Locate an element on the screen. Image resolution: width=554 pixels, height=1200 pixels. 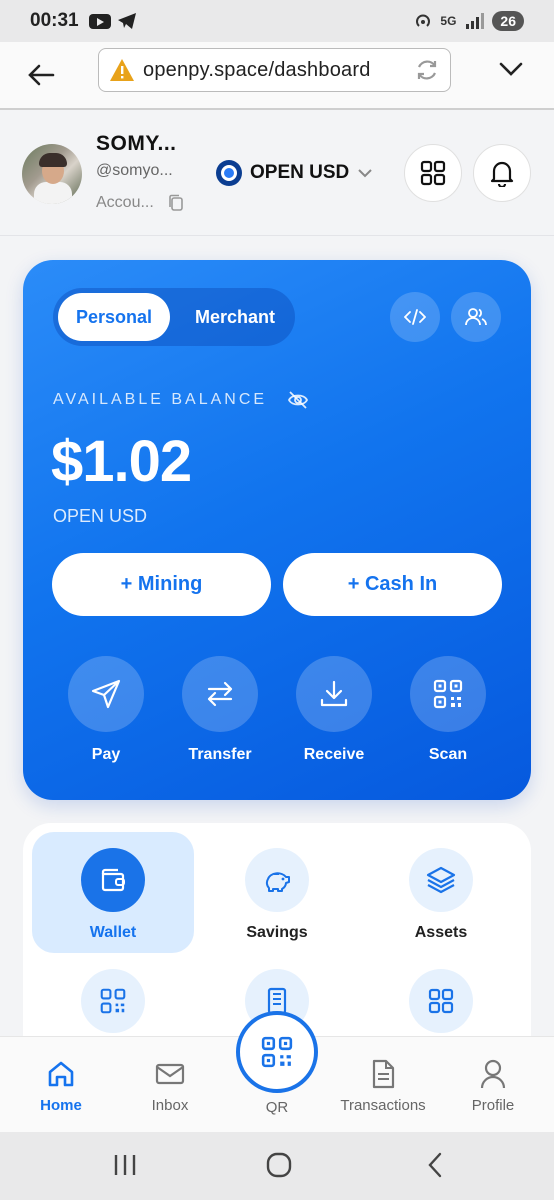
receive-action: Receive is located at coordinates (334, 710).